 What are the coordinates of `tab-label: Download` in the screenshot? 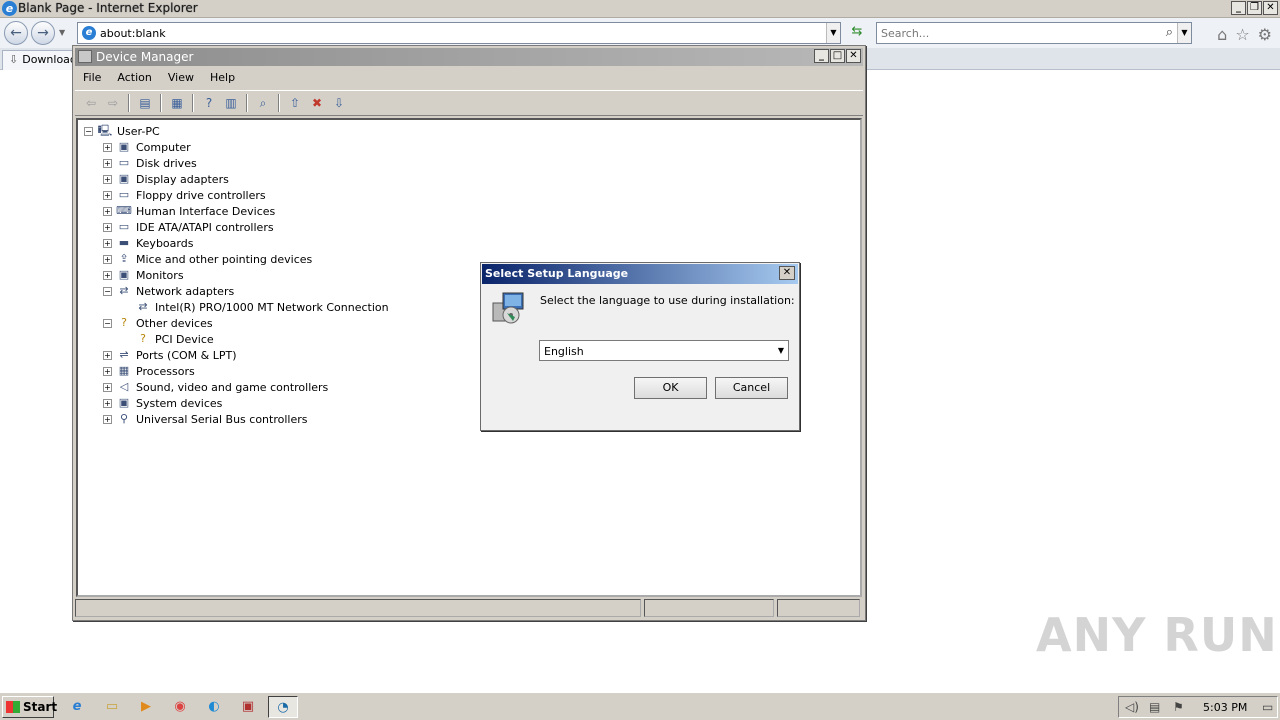 It's located at (49, 59).